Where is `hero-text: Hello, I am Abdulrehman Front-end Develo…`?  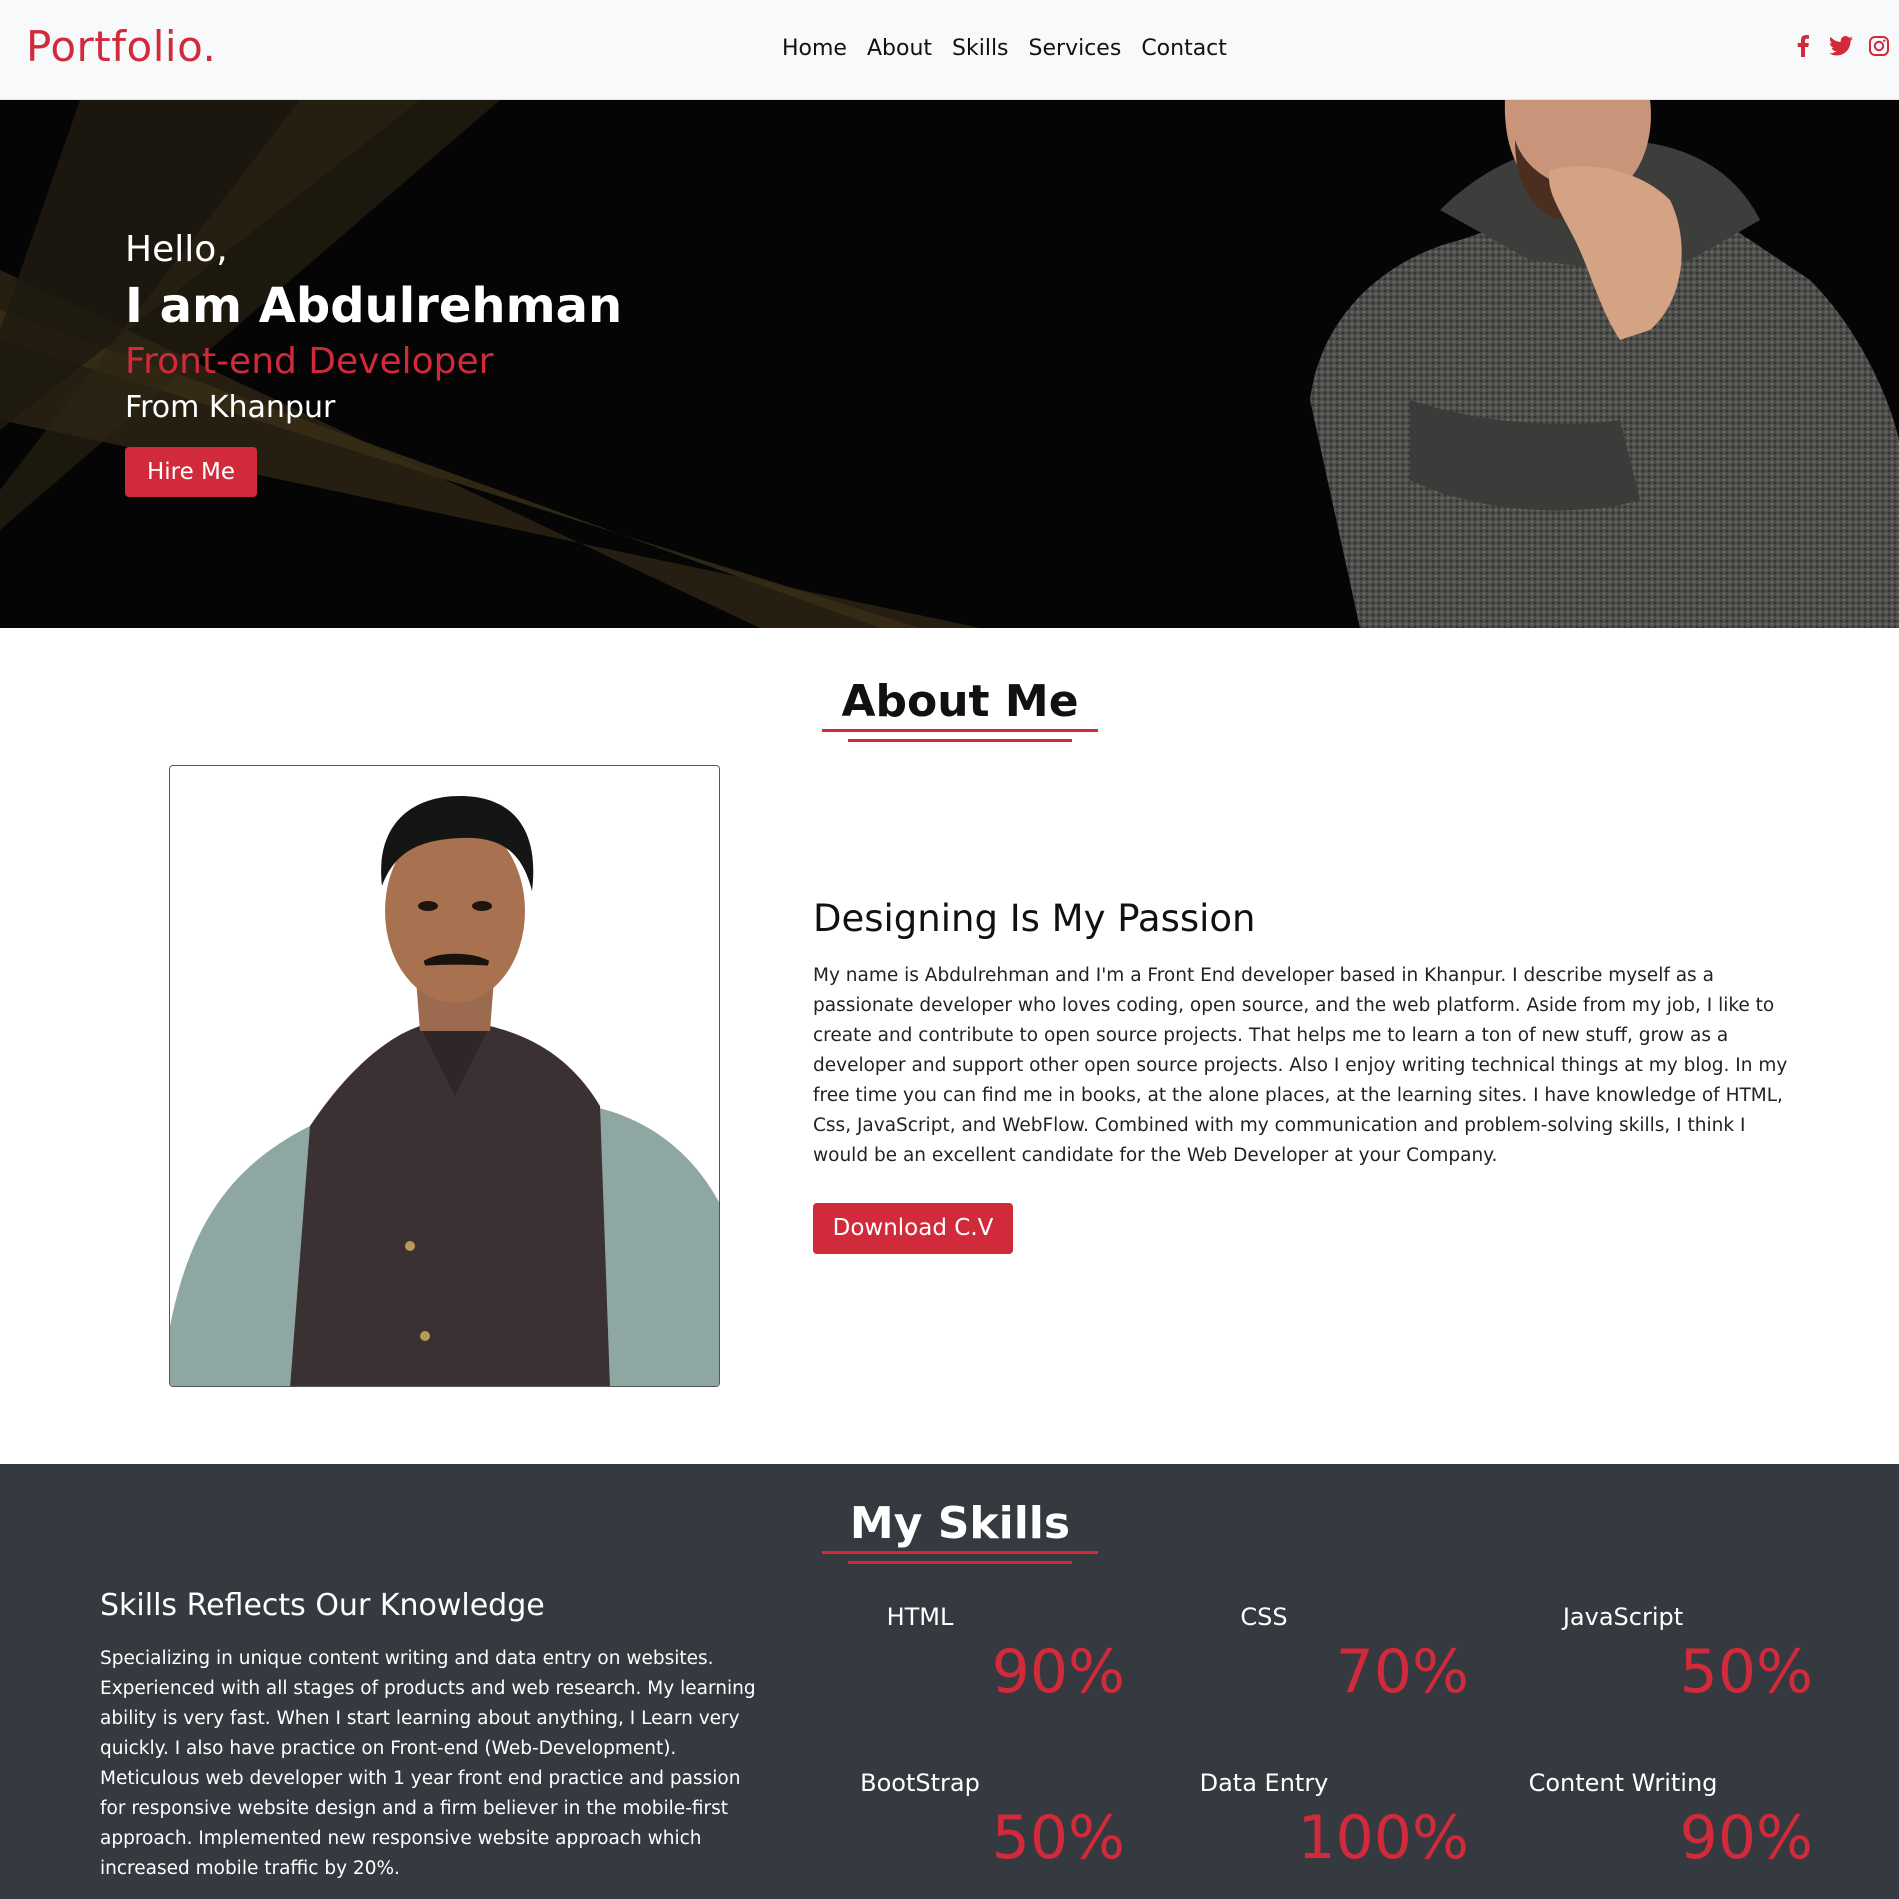 hero-text: Hello, I am Abdulrehman Front-end Develo… is located at coordinates (373, 328).